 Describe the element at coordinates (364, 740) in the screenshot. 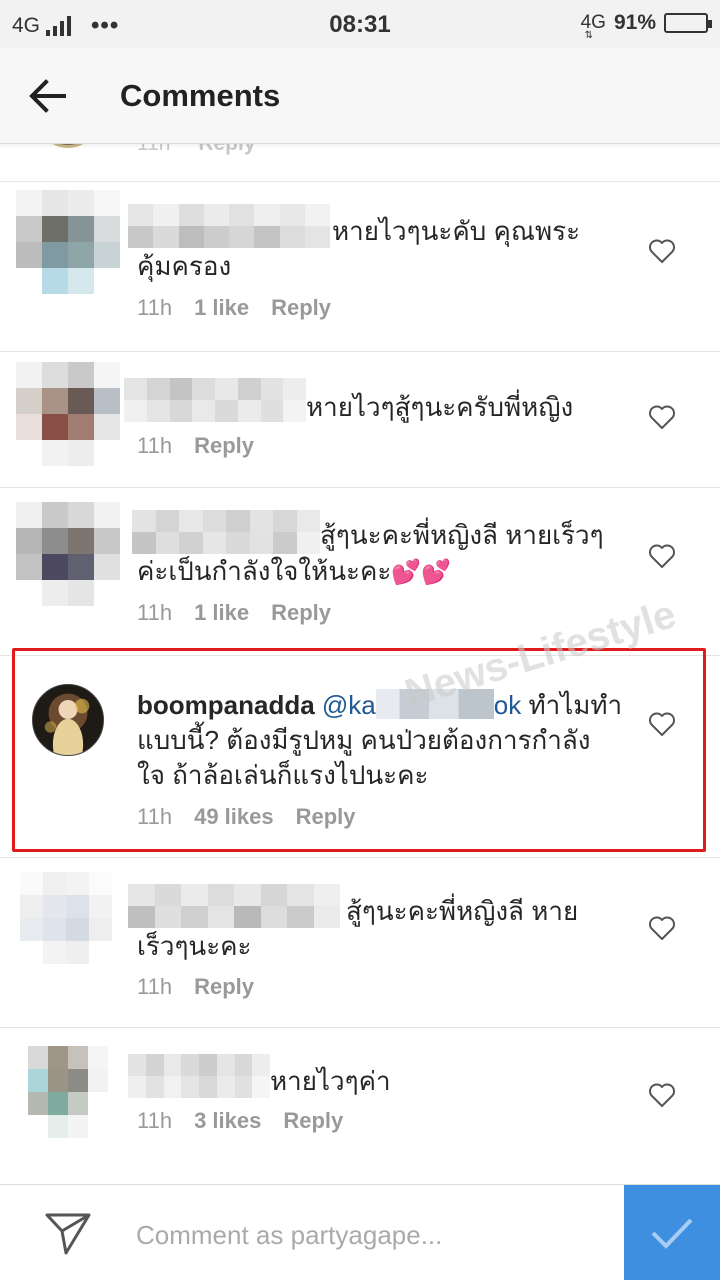

I see `comment-text-line2: แบบนี้? ต้องมีรูปหมู คนป่วยต้องการกำลัง` at that location.